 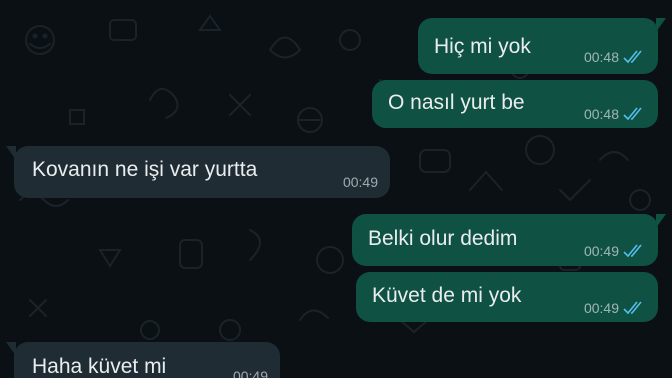 I want to click on message-bubble-outgoing: Küvet de mi yok 00:49, so click(x=507, y=297).